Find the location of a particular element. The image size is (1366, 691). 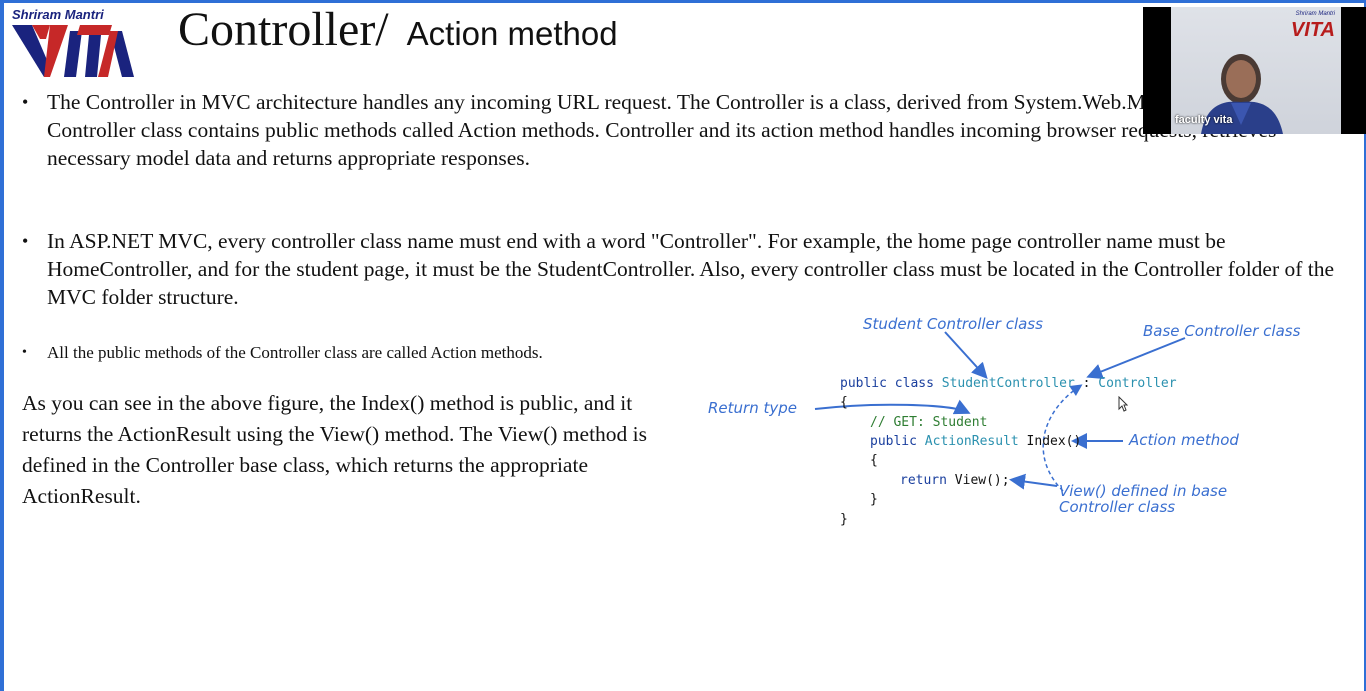

code-keyword: public is located at coordinates (897, 441).